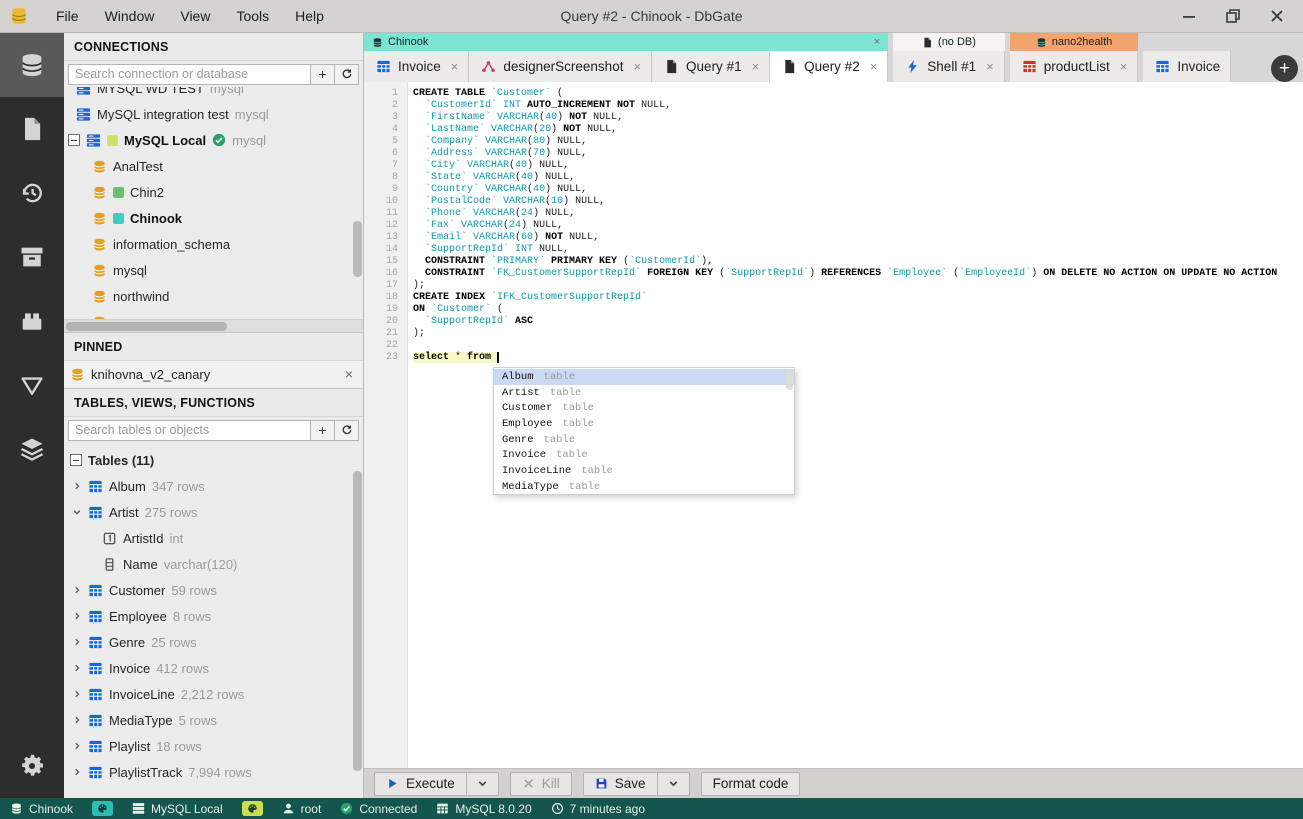 The width and height of the screenshot is (1303, 819). I want to click on menu-help: Help, so click(309, 16).